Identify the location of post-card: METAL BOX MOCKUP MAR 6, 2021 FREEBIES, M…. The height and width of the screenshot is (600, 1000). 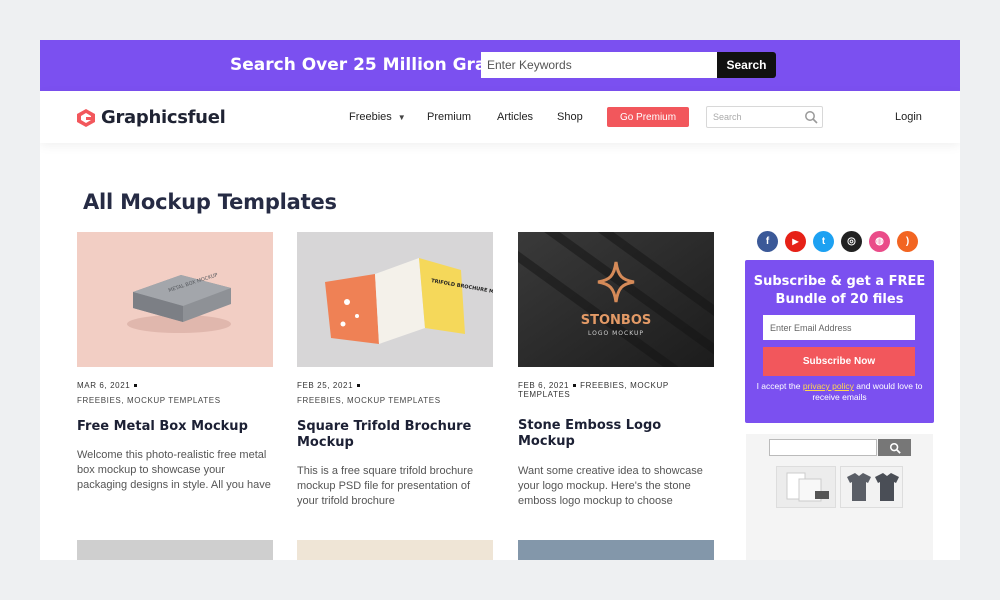
(175, 362).